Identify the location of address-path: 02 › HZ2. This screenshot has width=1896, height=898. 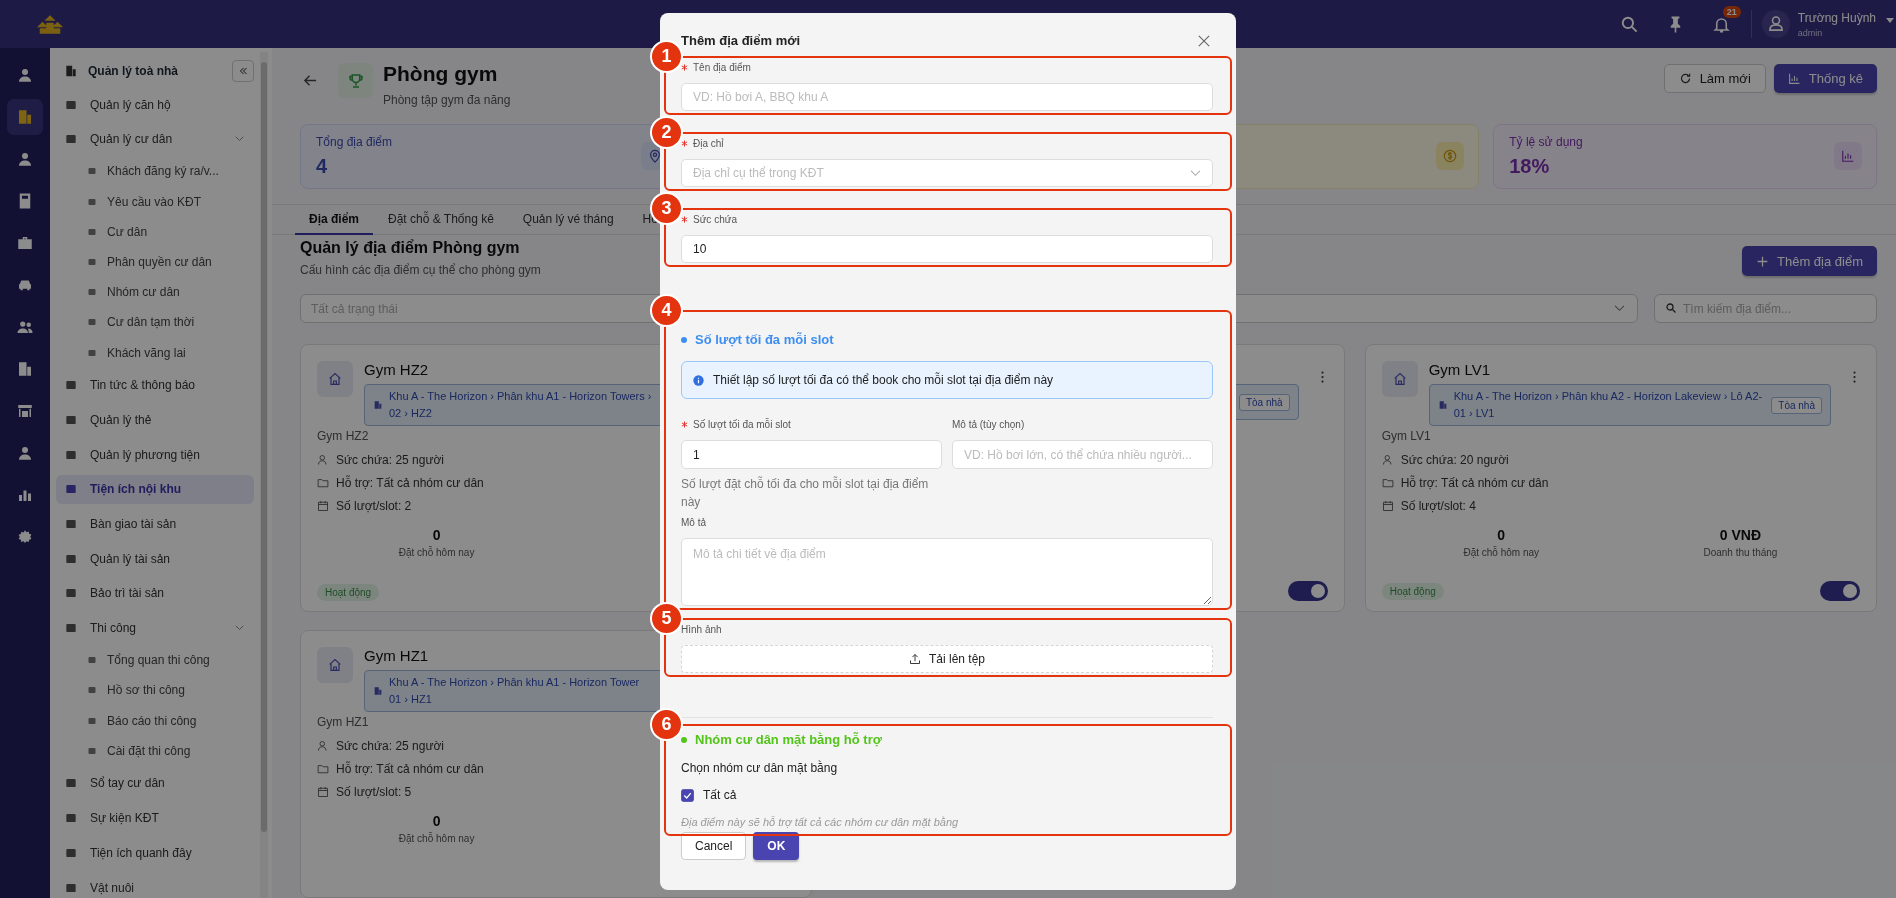
(410, 413).